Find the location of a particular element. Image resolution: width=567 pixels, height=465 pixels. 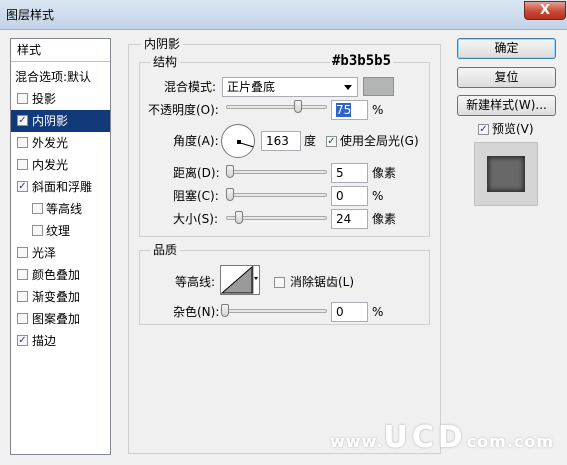

angle-dial is located at coordinates (238, 141).